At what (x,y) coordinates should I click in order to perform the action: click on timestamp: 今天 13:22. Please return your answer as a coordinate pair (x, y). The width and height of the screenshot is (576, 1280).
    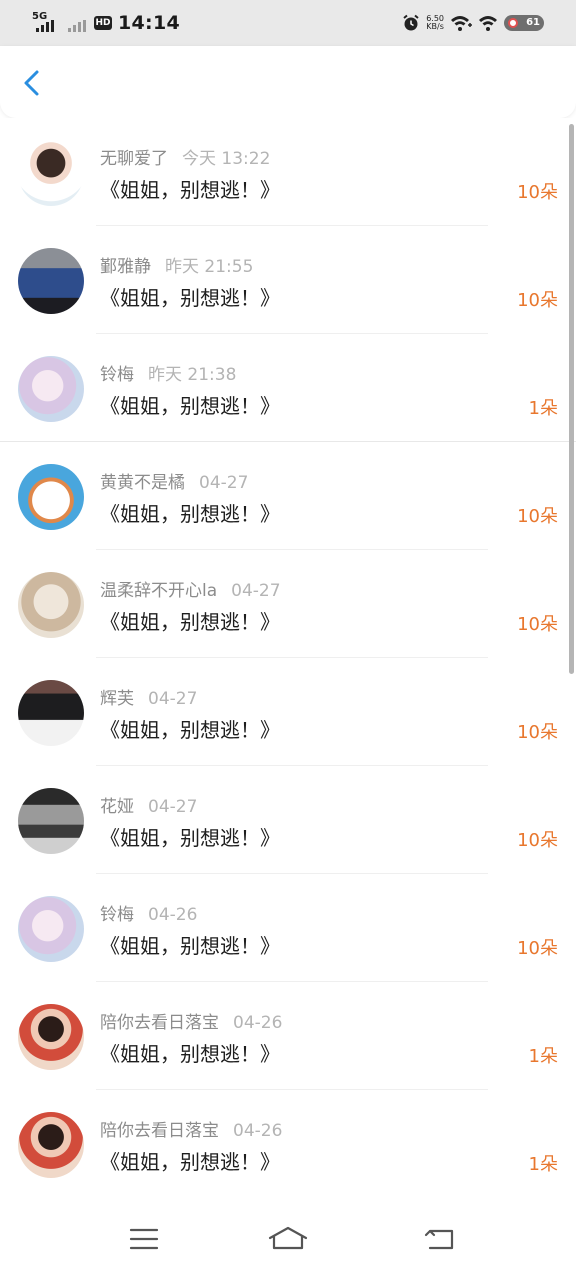
    Looking at the image, I should click on (226, 159).